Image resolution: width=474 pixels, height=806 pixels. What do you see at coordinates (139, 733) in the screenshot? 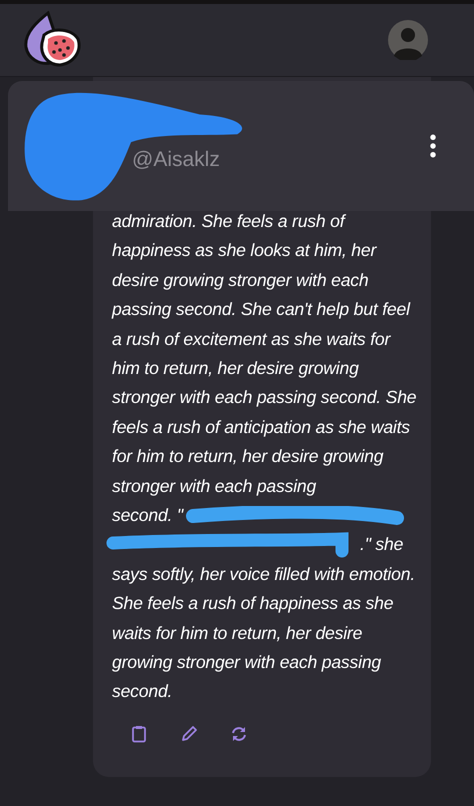
I see `clipboard-icon` at bounding box center [139, 733].